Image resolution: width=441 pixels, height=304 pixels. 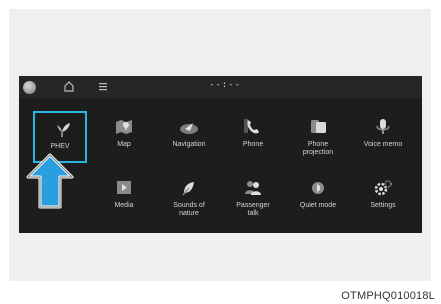 I want to click on app-label-passenger-talk: Passenger talk, so click(x=253, y=209).